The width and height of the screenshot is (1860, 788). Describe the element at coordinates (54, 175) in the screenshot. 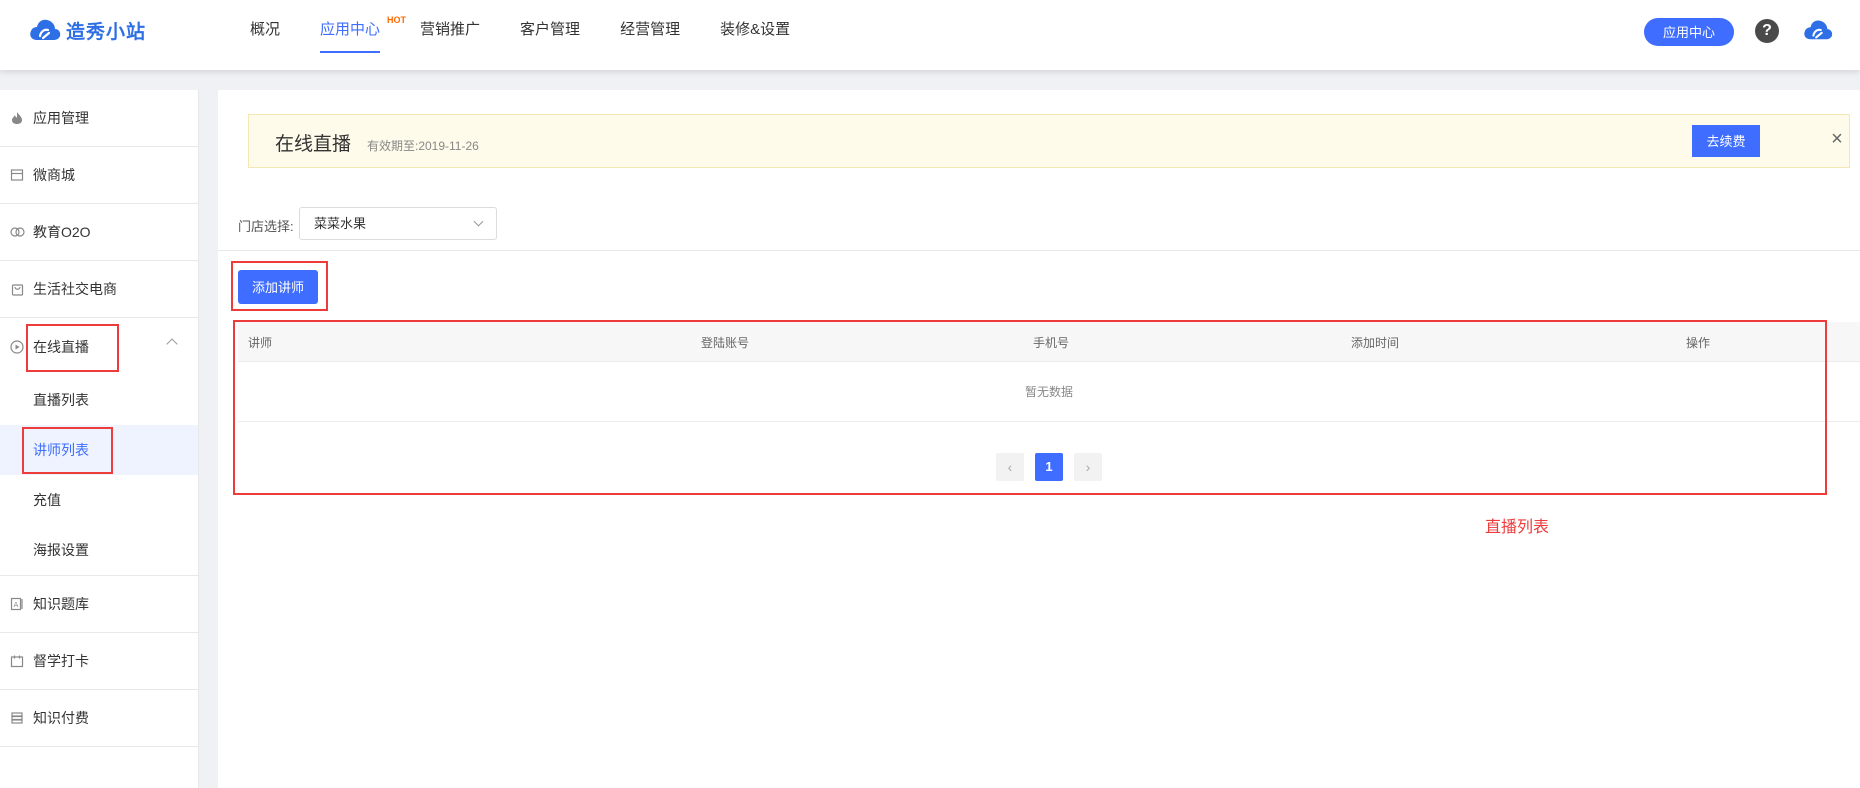

I see `sidebar-item-label: 微商城` at that location.